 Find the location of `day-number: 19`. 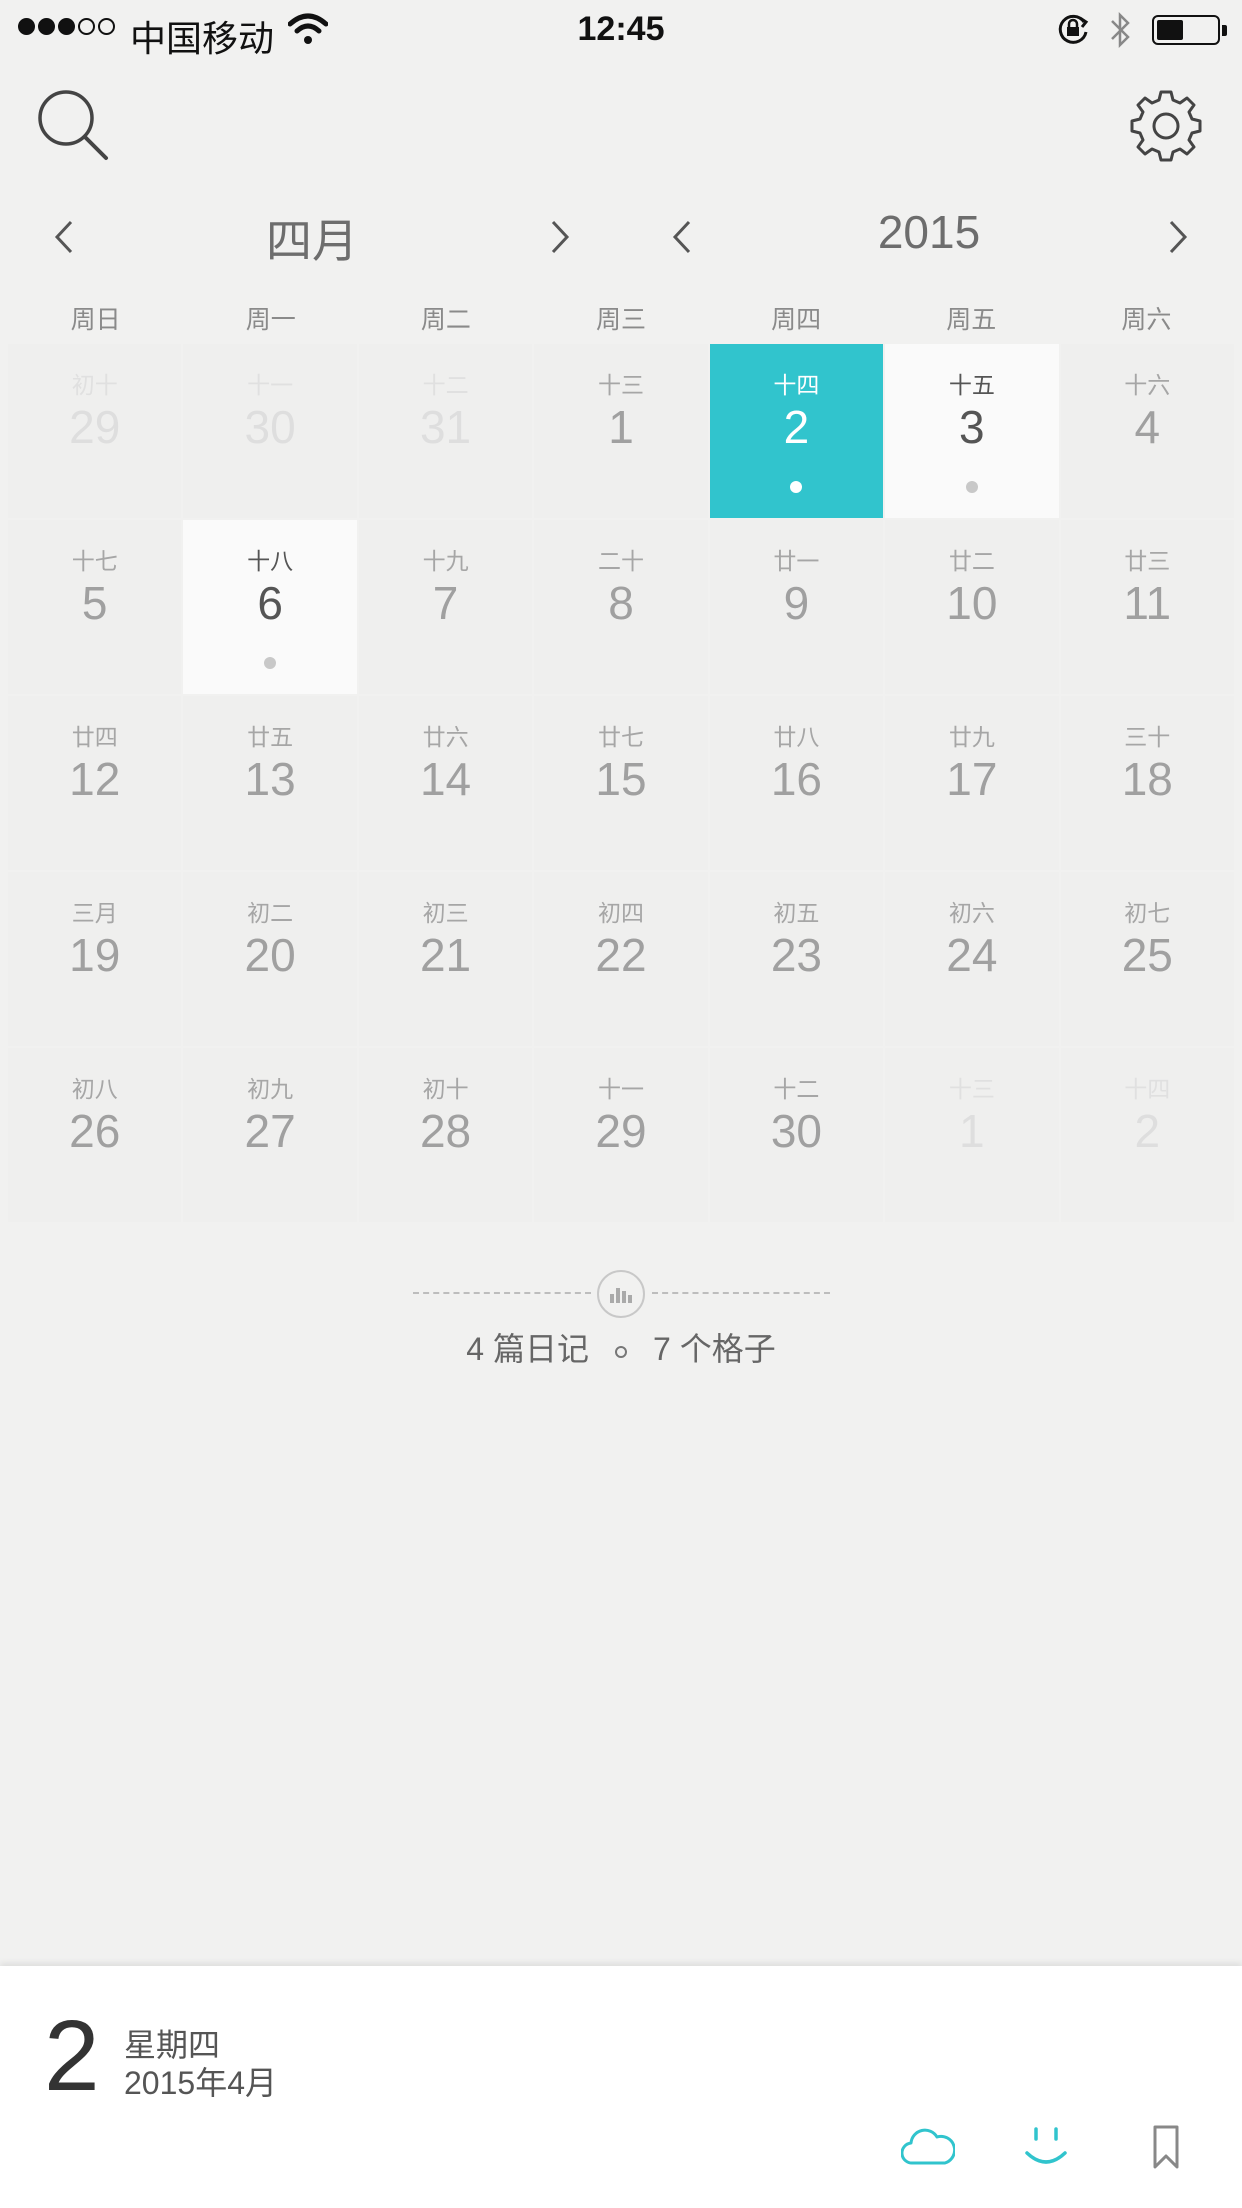

day-number: 19 is located at coordinates (95, 955).